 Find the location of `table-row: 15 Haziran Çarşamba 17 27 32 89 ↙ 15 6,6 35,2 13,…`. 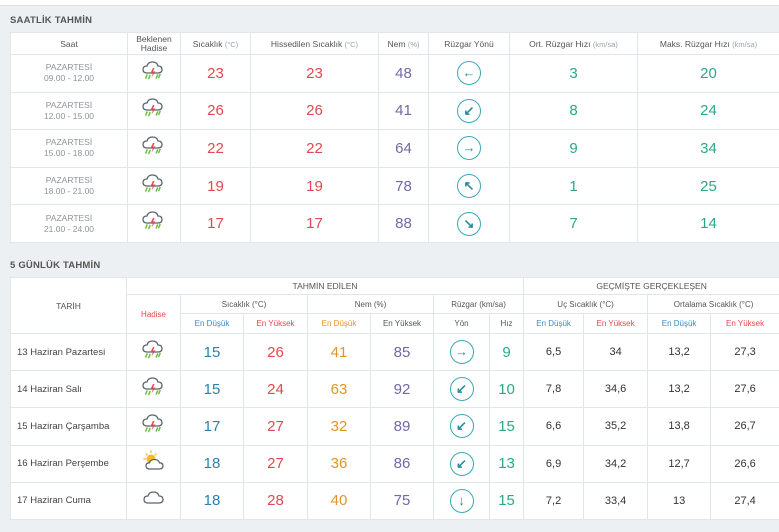

table-row: 15 Haziran Çarşamba 17 27 32 89 ↙ 15 6,6 35,2 13,… is located at coordinates (394, 426).